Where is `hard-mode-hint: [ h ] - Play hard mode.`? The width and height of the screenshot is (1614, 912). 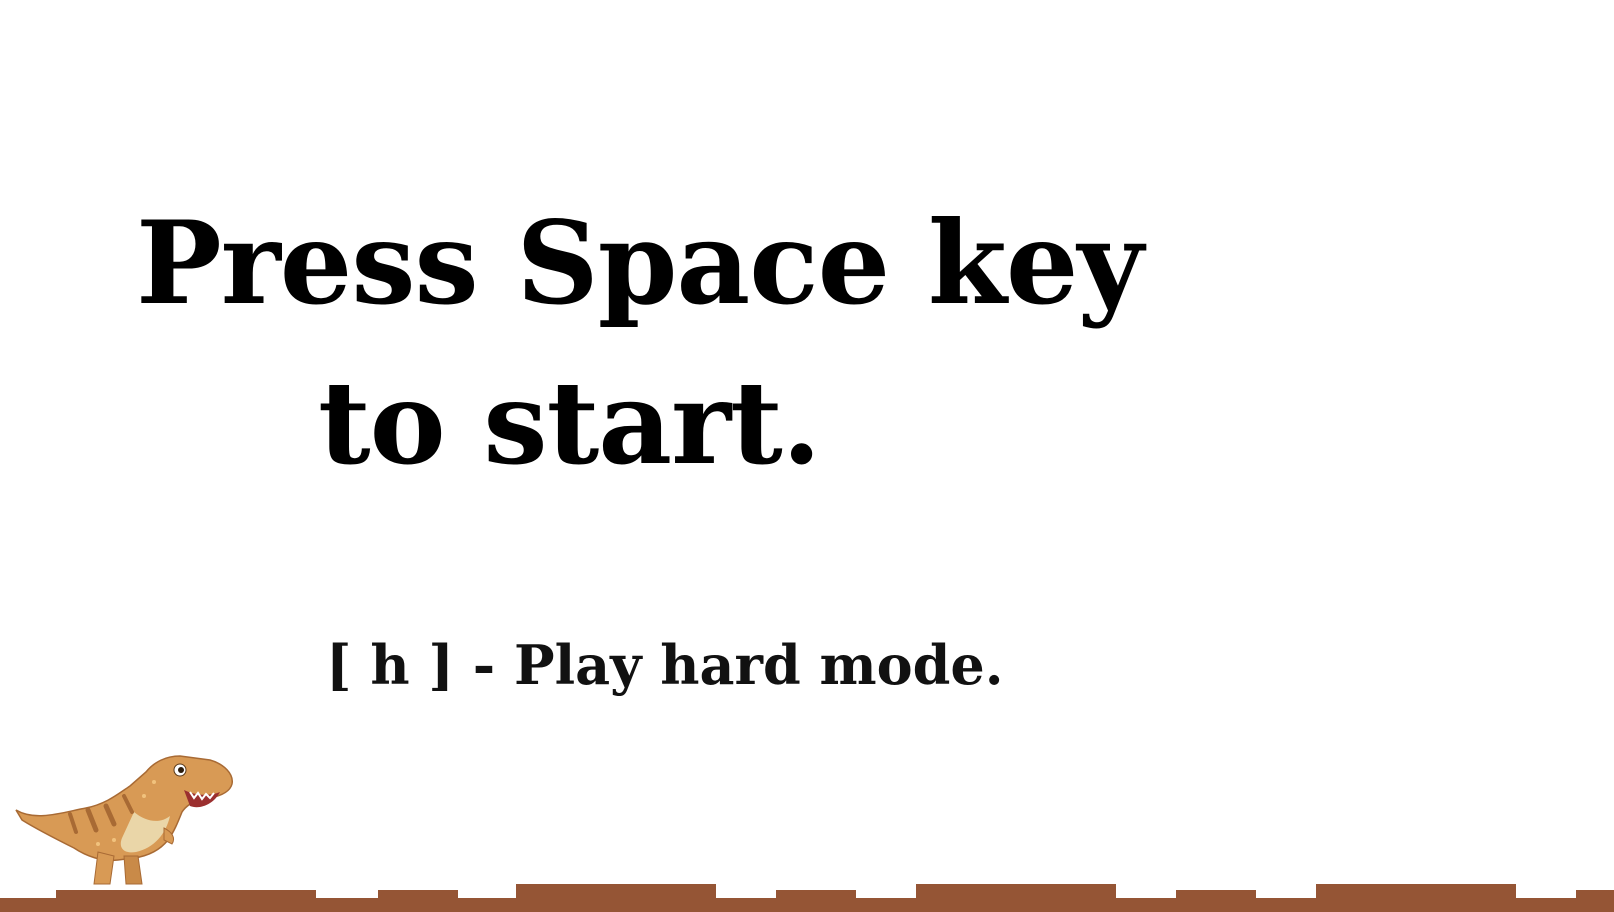 hard-mode-hint: [ h ] - Play hard mode. is located at coordinates (665, 665).